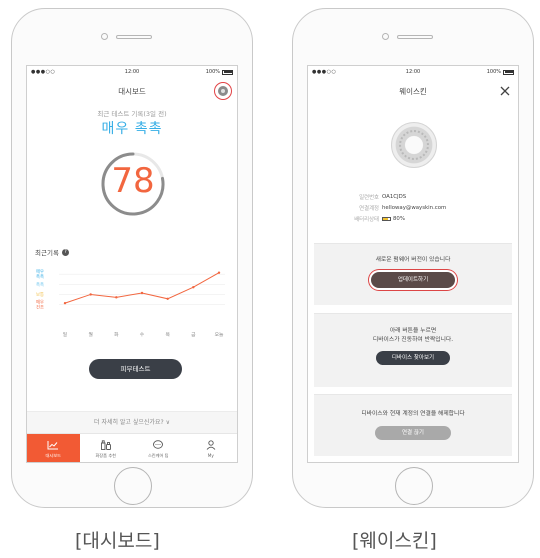 This screenshot has width=540, height=558. I want to click on tab-skincare-tips: 스킨케어 팁, so click(158, 448).